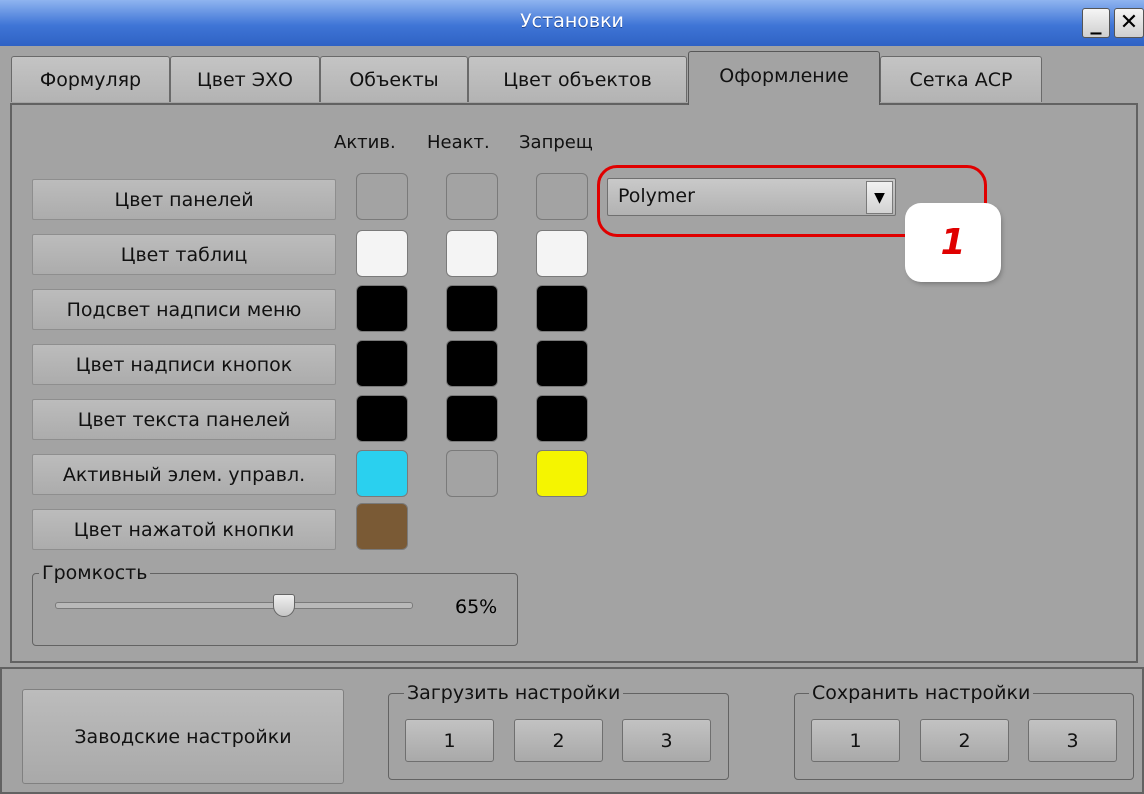  I want to click on minimize-button: _, so click(1096, 23).